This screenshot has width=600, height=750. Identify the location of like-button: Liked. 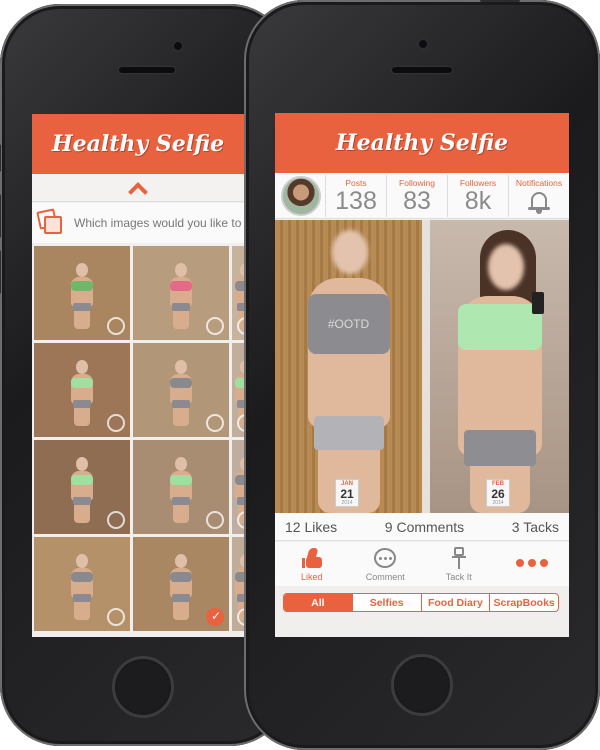
(312, 564).